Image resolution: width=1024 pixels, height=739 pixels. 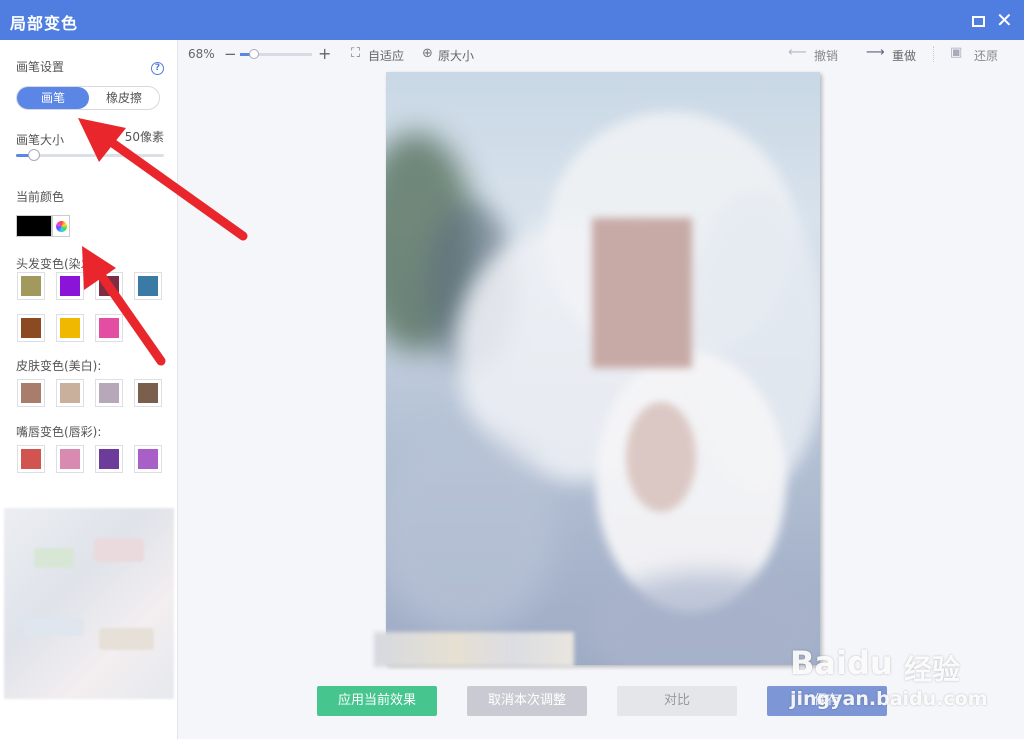 I want to click on hair-color-label: 头发变色(染发):, so click(x=59, y=264).